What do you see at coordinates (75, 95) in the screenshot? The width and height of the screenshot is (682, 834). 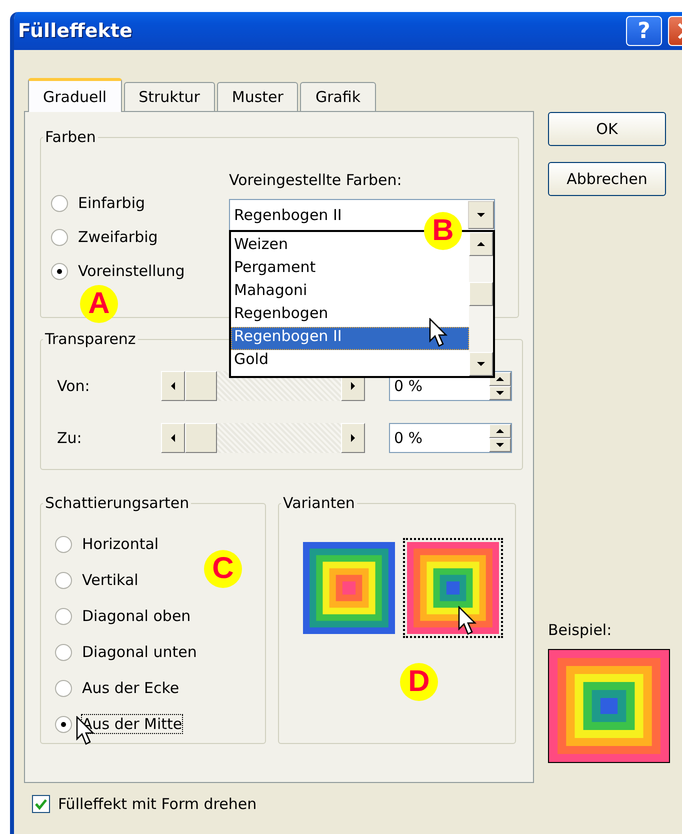 I see `tab: Graduell` at bounding box center [75, 95].